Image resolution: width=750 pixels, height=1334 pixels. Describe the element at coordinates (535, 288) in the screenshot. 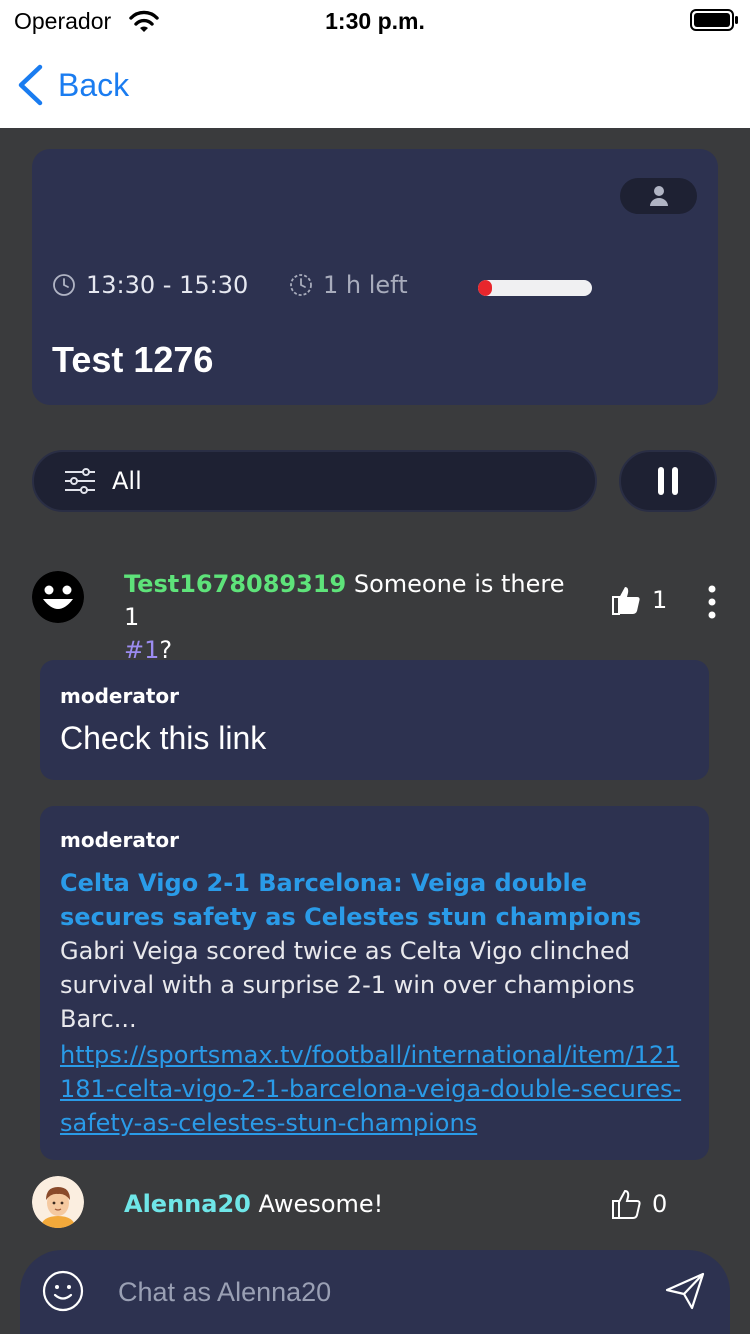

I see `event-progress-bar` at that location.